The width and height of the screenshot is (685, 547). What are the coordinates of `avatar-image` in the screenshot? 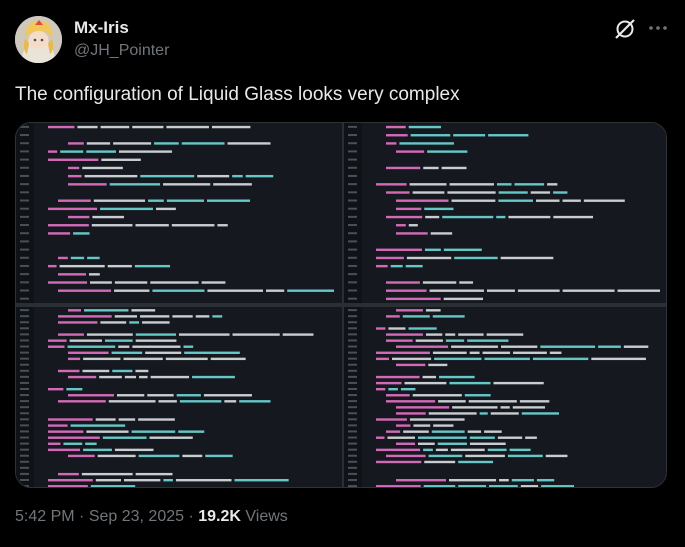 It's located at (38, 39).